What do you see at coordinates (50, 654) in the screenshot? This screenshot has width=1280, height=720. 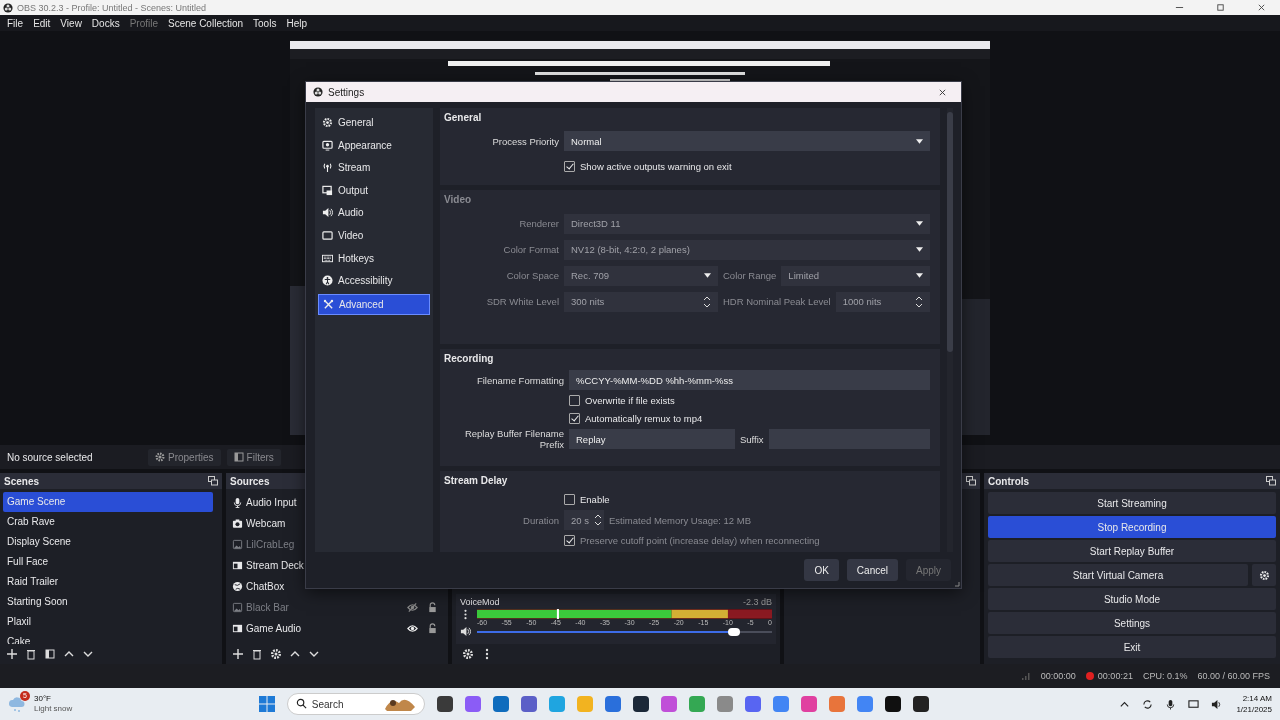 I see `filter-icon` at bounding box center [50, 654].